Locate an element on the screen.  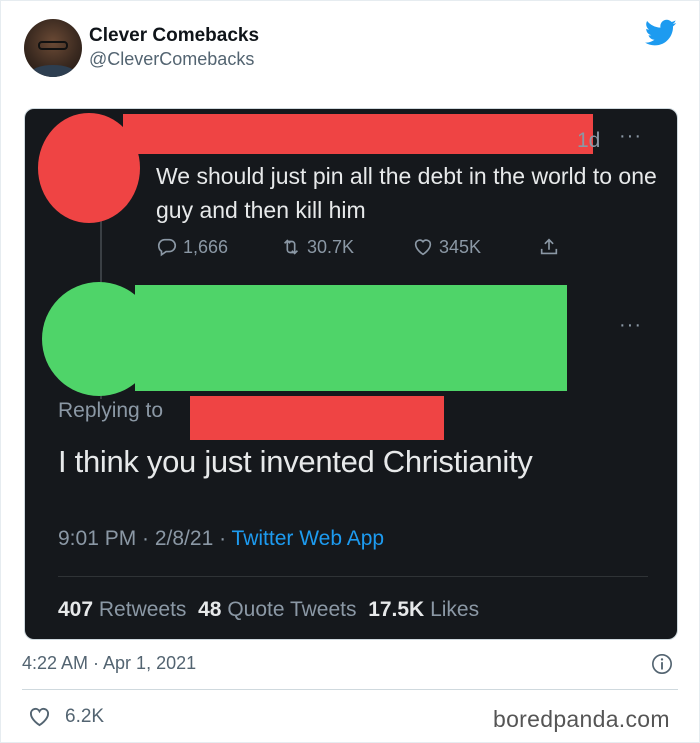
avatar-glasses is located at coordinates (53, 45).